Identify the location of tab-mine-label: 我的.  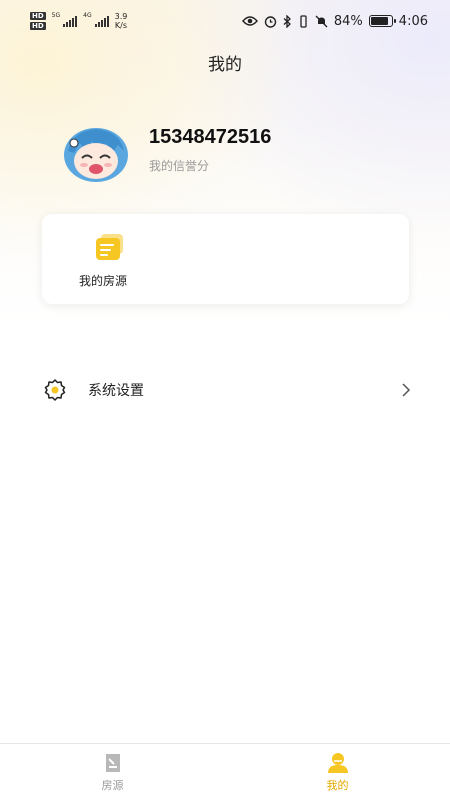
(337, 785).